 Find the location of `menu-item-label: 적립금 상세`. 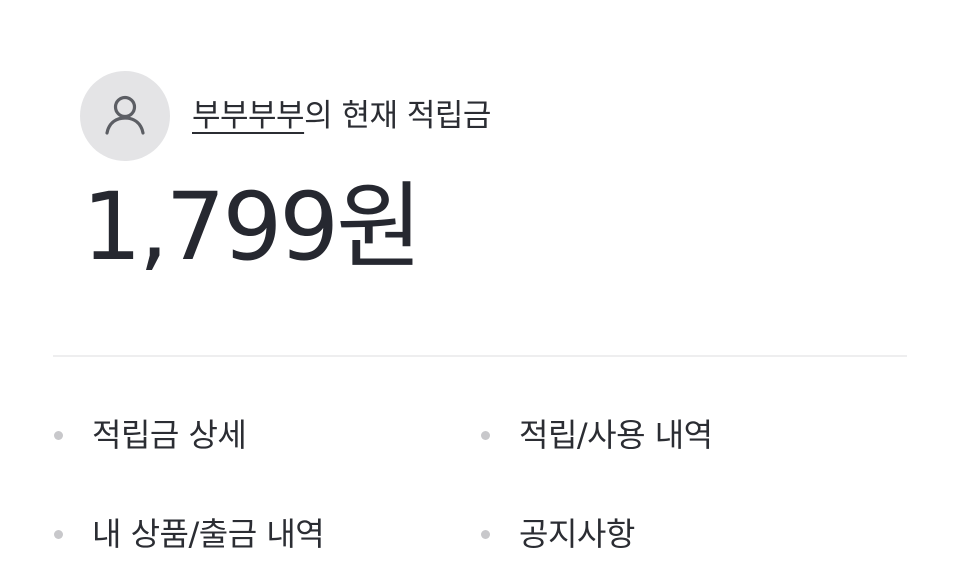

menu-item-label: 적립금 상세 is located at coordinates (169, 435).